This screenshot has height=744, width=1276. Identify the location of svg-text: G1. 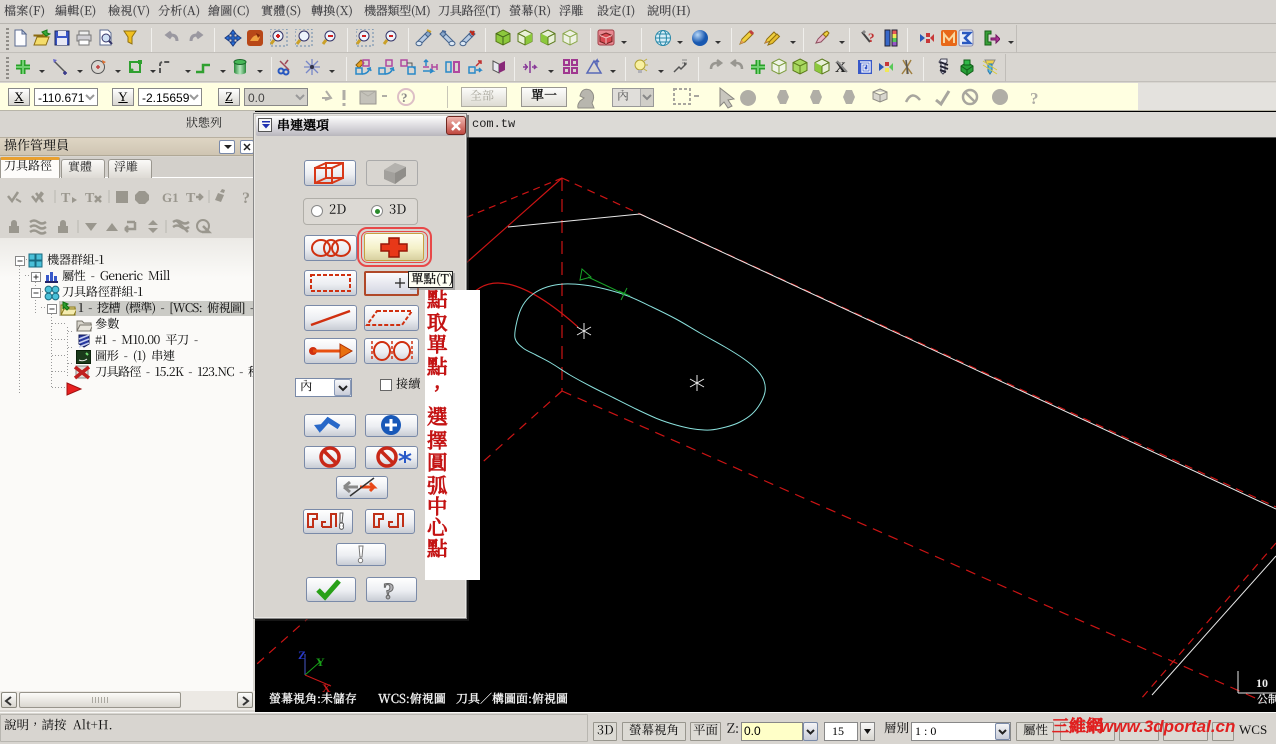
(170, 197).